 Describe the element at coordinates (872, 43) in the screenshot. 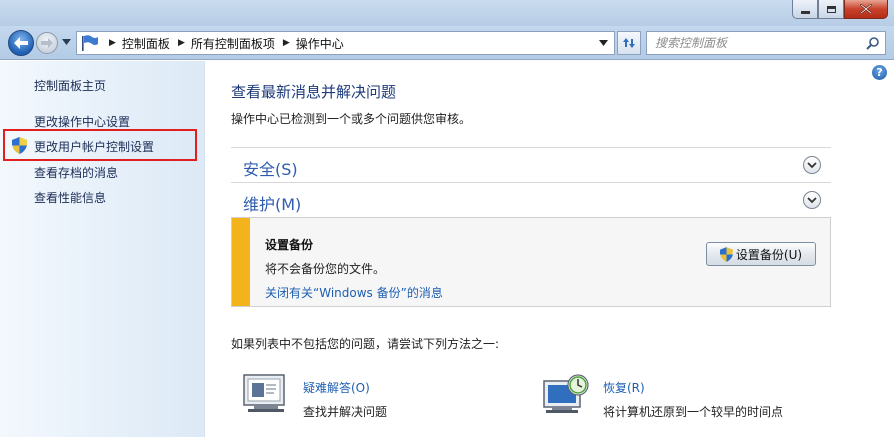

I see `search-icon` at that location.